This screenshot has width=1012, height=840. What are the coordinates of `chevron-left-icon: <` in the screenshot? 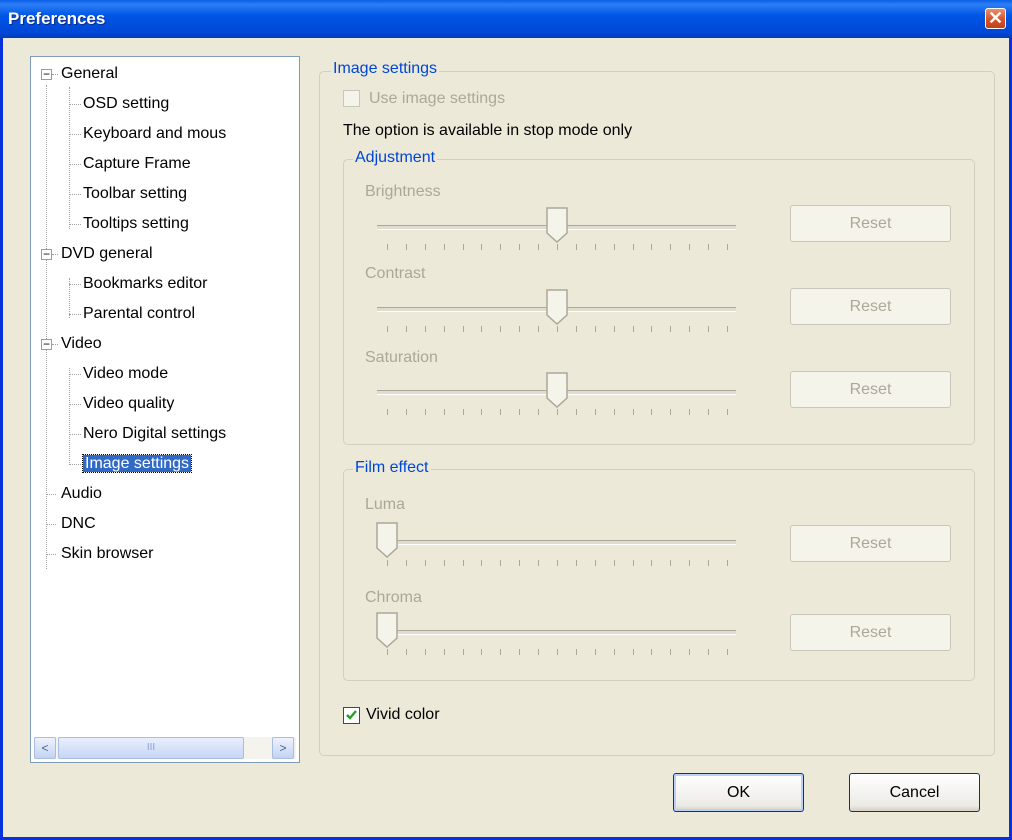 It's located at (45, 748).